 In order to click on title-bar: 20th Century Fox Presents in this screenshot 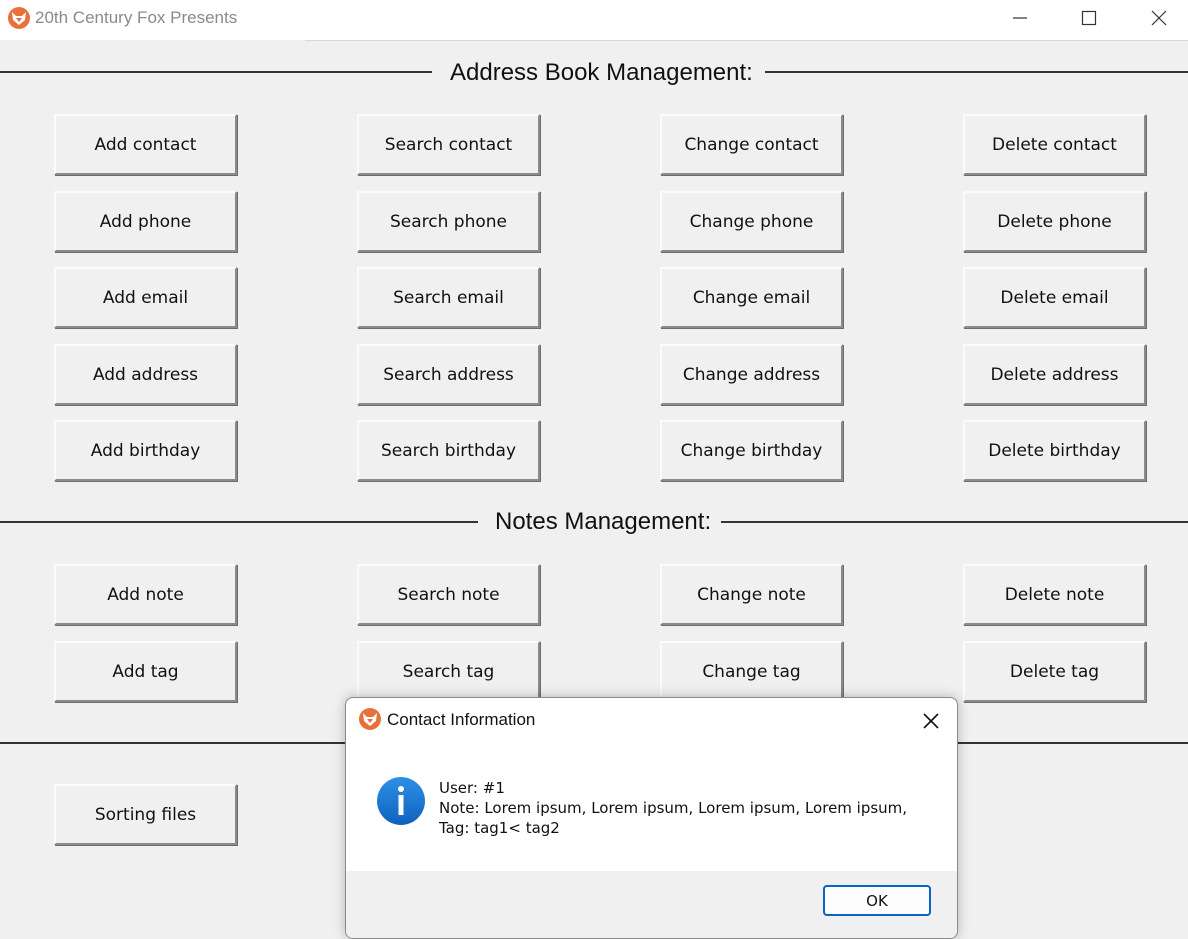, I will do `click(594, 20)`.